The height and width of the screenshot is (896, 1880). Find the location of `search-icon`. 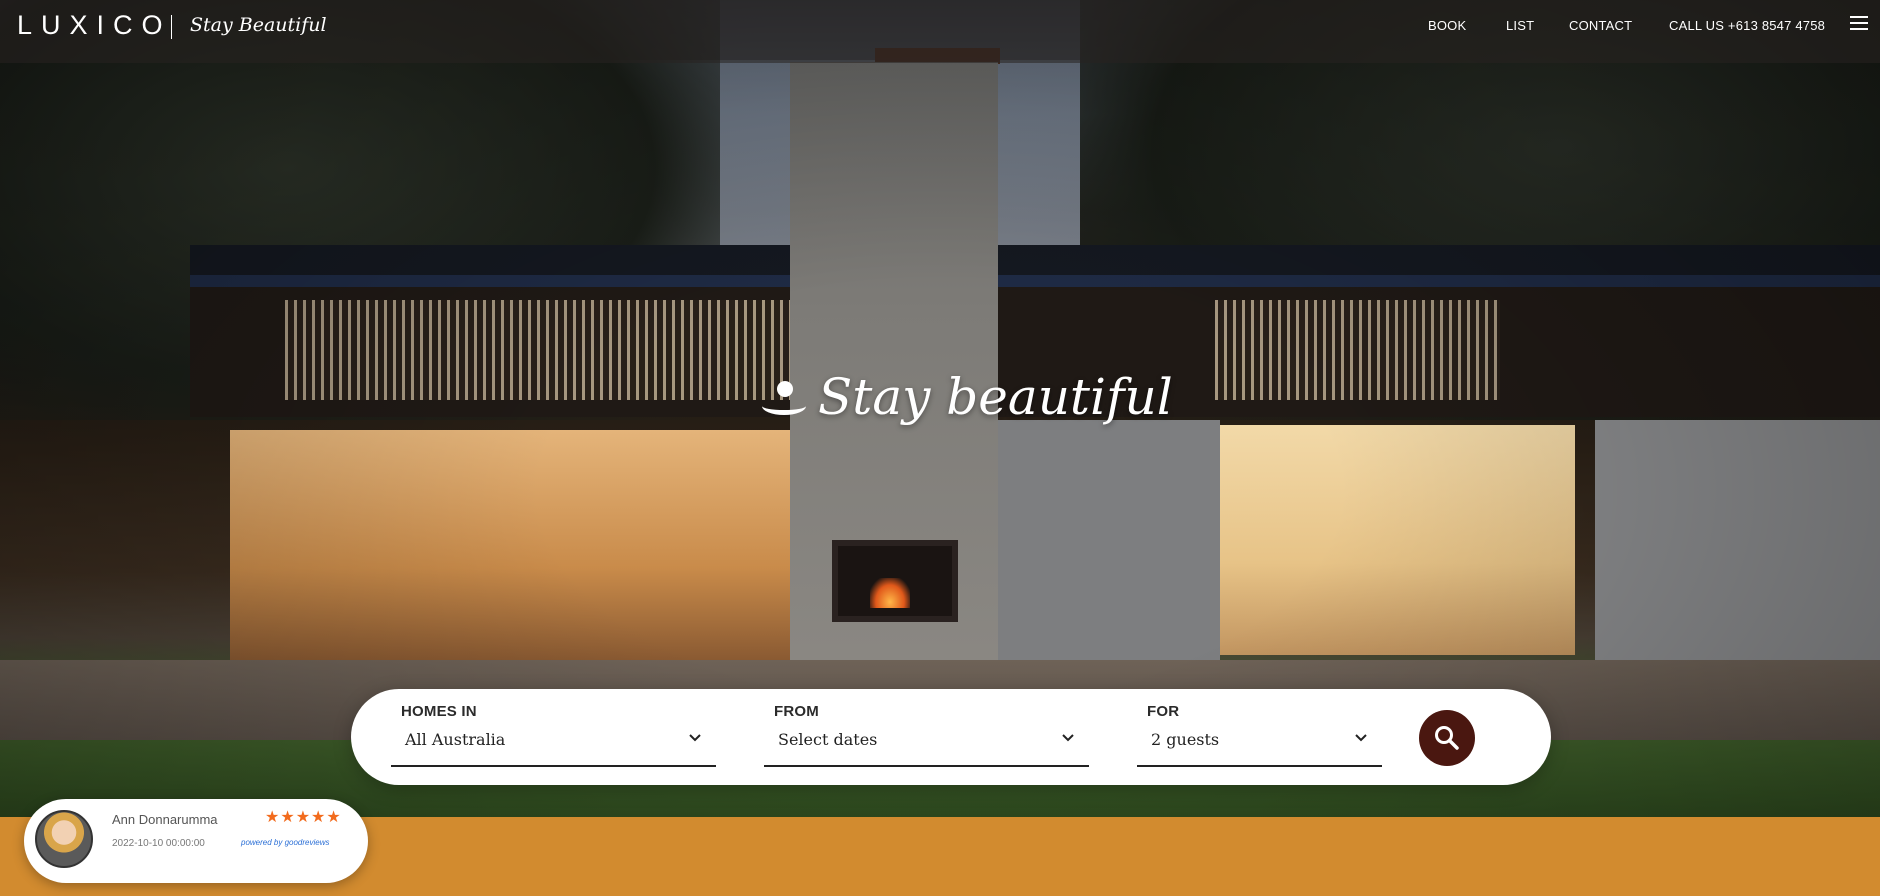

search-icon is located at coordinates (1447, 738).